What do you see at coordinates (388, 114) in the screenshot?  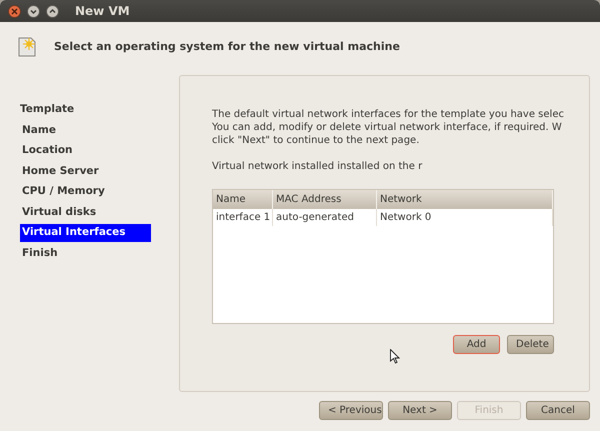 I see `description-line: The default virtual network interfaces for the template you have selec` at bounding box center [388, 114].